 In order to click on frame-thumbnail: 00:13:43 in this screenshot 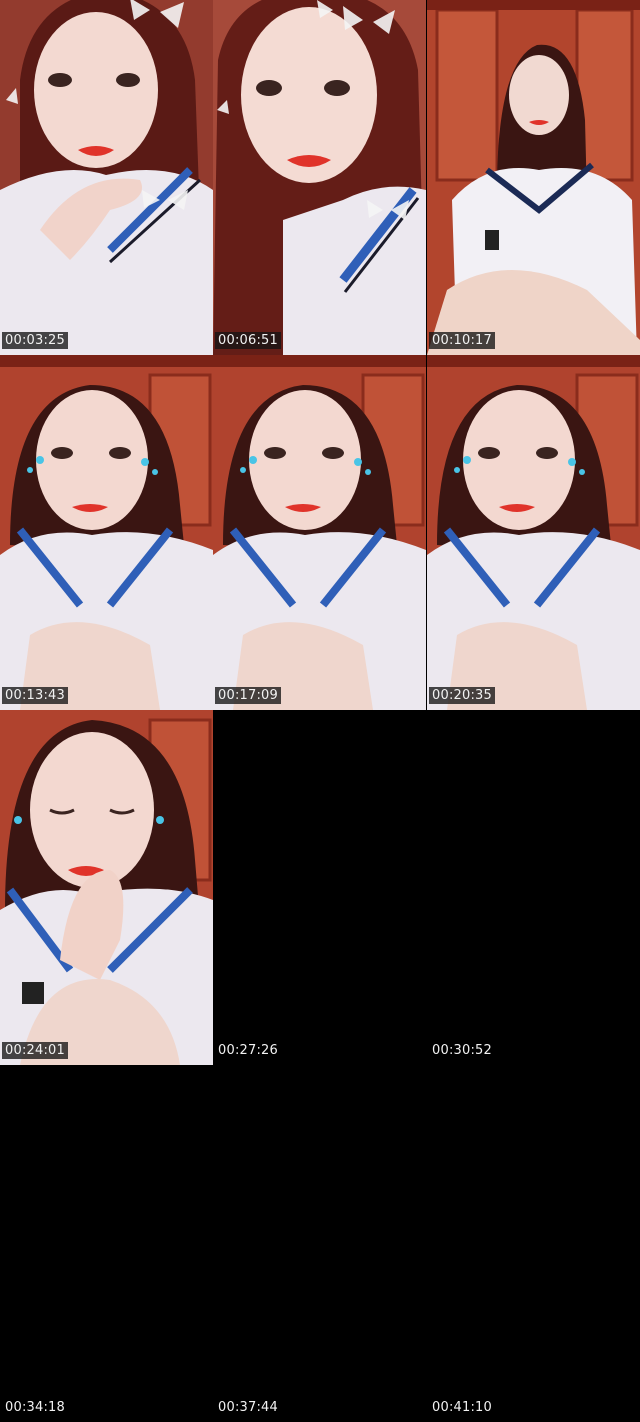, I will do `click(106, 532)`.